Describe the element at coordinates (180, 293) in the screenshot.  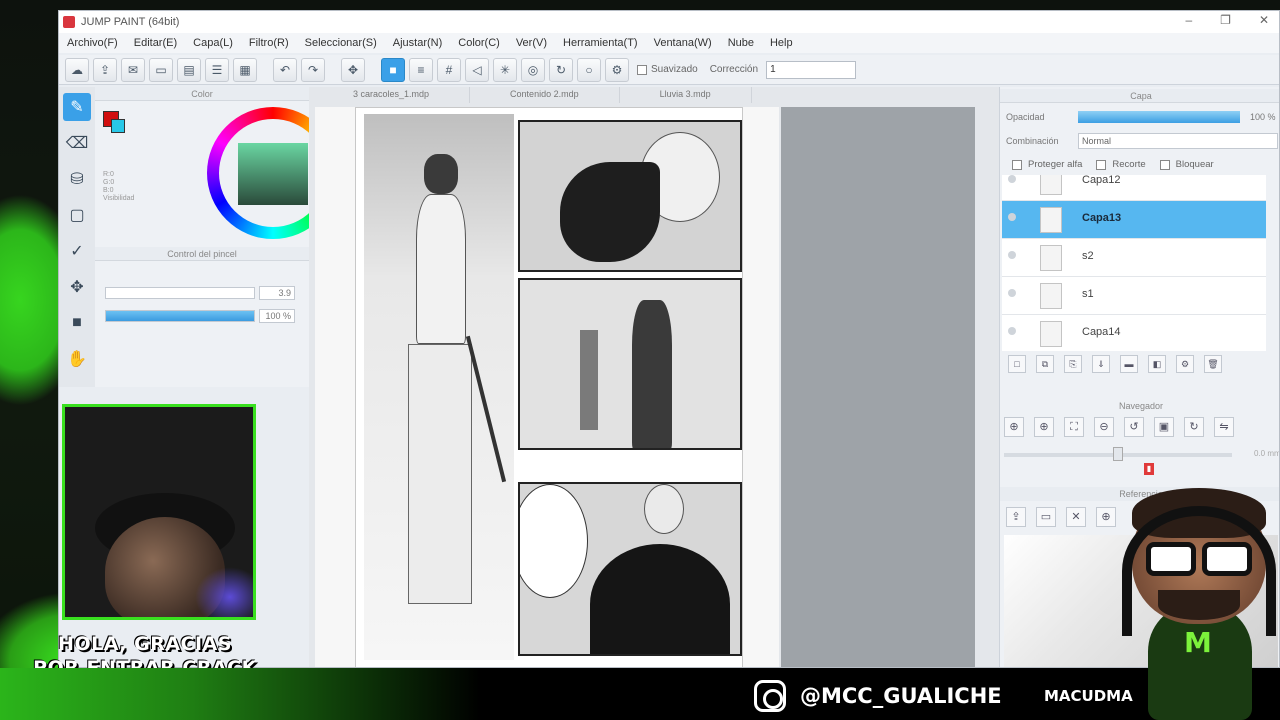
I see `brush-size-slider` at that location.